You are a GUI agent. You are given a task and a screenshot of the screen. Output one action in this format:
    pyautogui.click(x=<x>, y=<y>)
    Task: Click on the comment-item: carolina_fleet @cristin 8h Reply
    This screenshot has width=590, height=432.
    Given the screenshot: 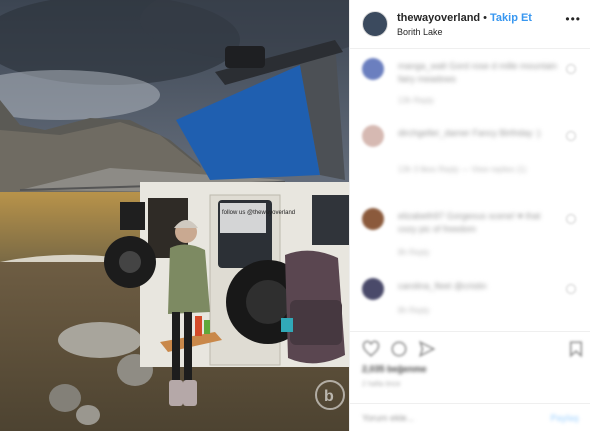 What is the action you would take?
    pyautogui.click(x=472, y=300)
    